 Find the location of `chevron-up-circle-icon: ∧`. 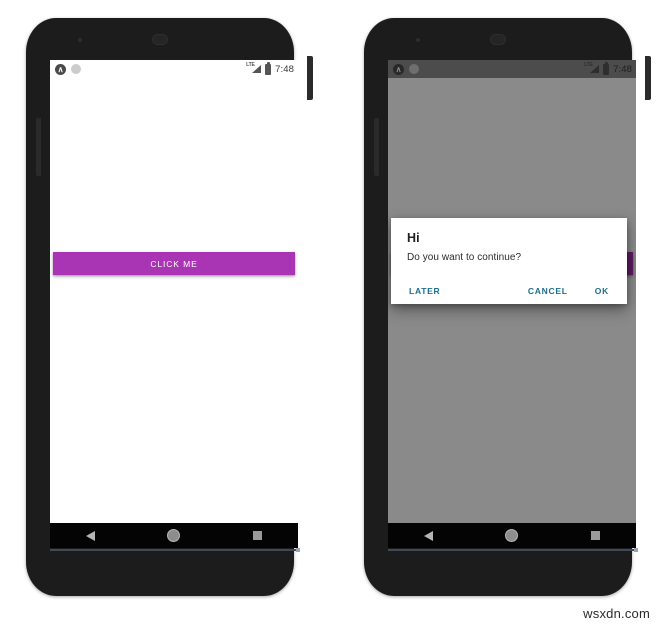

chevron-up-circle-icon: ∧ is located at coordinates (60, 69).